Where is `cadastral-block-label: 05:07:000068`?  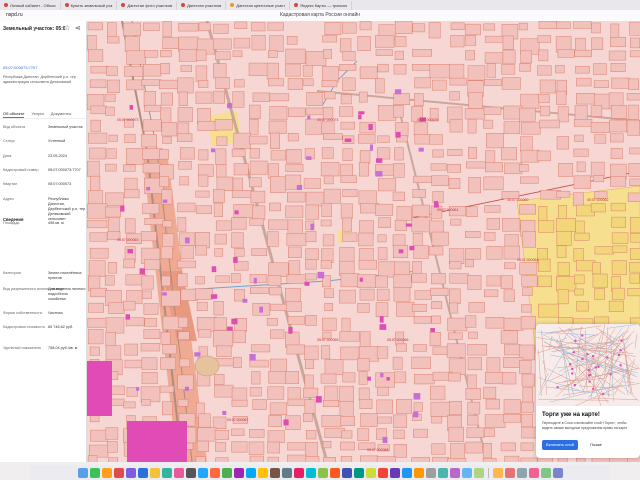
cadastral-block-label: 05:07:000068 is located at coordinates (377, 450).